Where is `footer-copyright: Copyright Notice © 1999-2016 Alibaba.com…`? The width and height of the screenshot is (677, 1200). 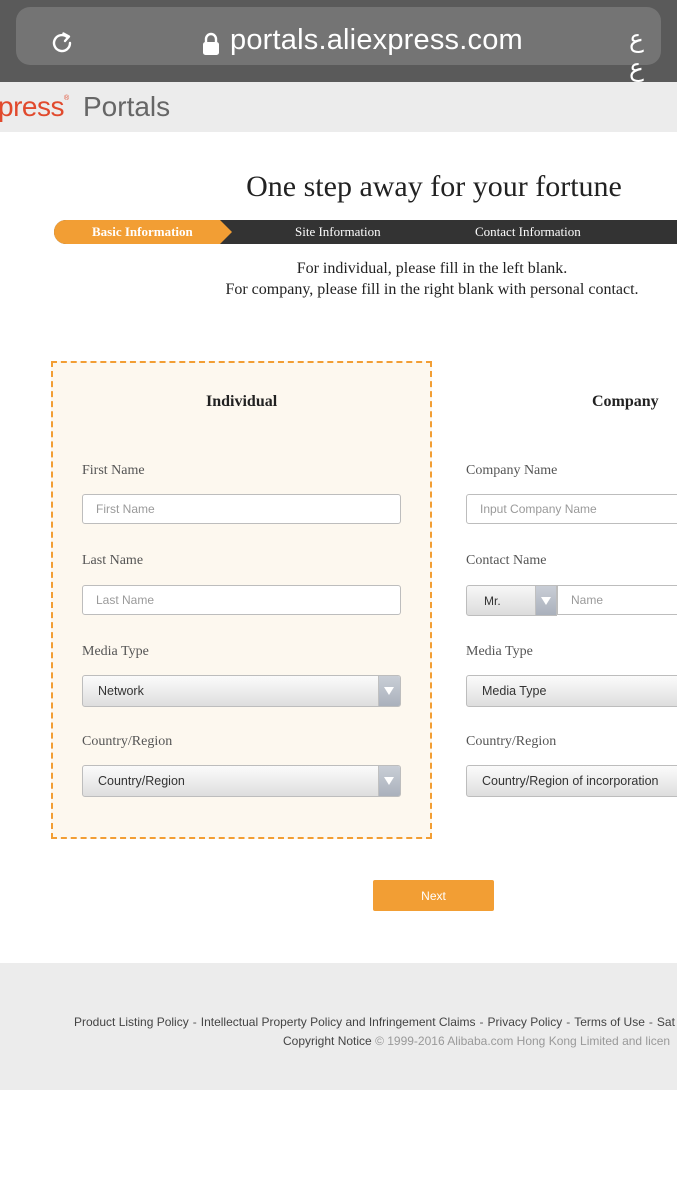 footer-copyright: Copyright Notice © 1999-2016 Alibaba.com… is located at coordinates (476, 1041).